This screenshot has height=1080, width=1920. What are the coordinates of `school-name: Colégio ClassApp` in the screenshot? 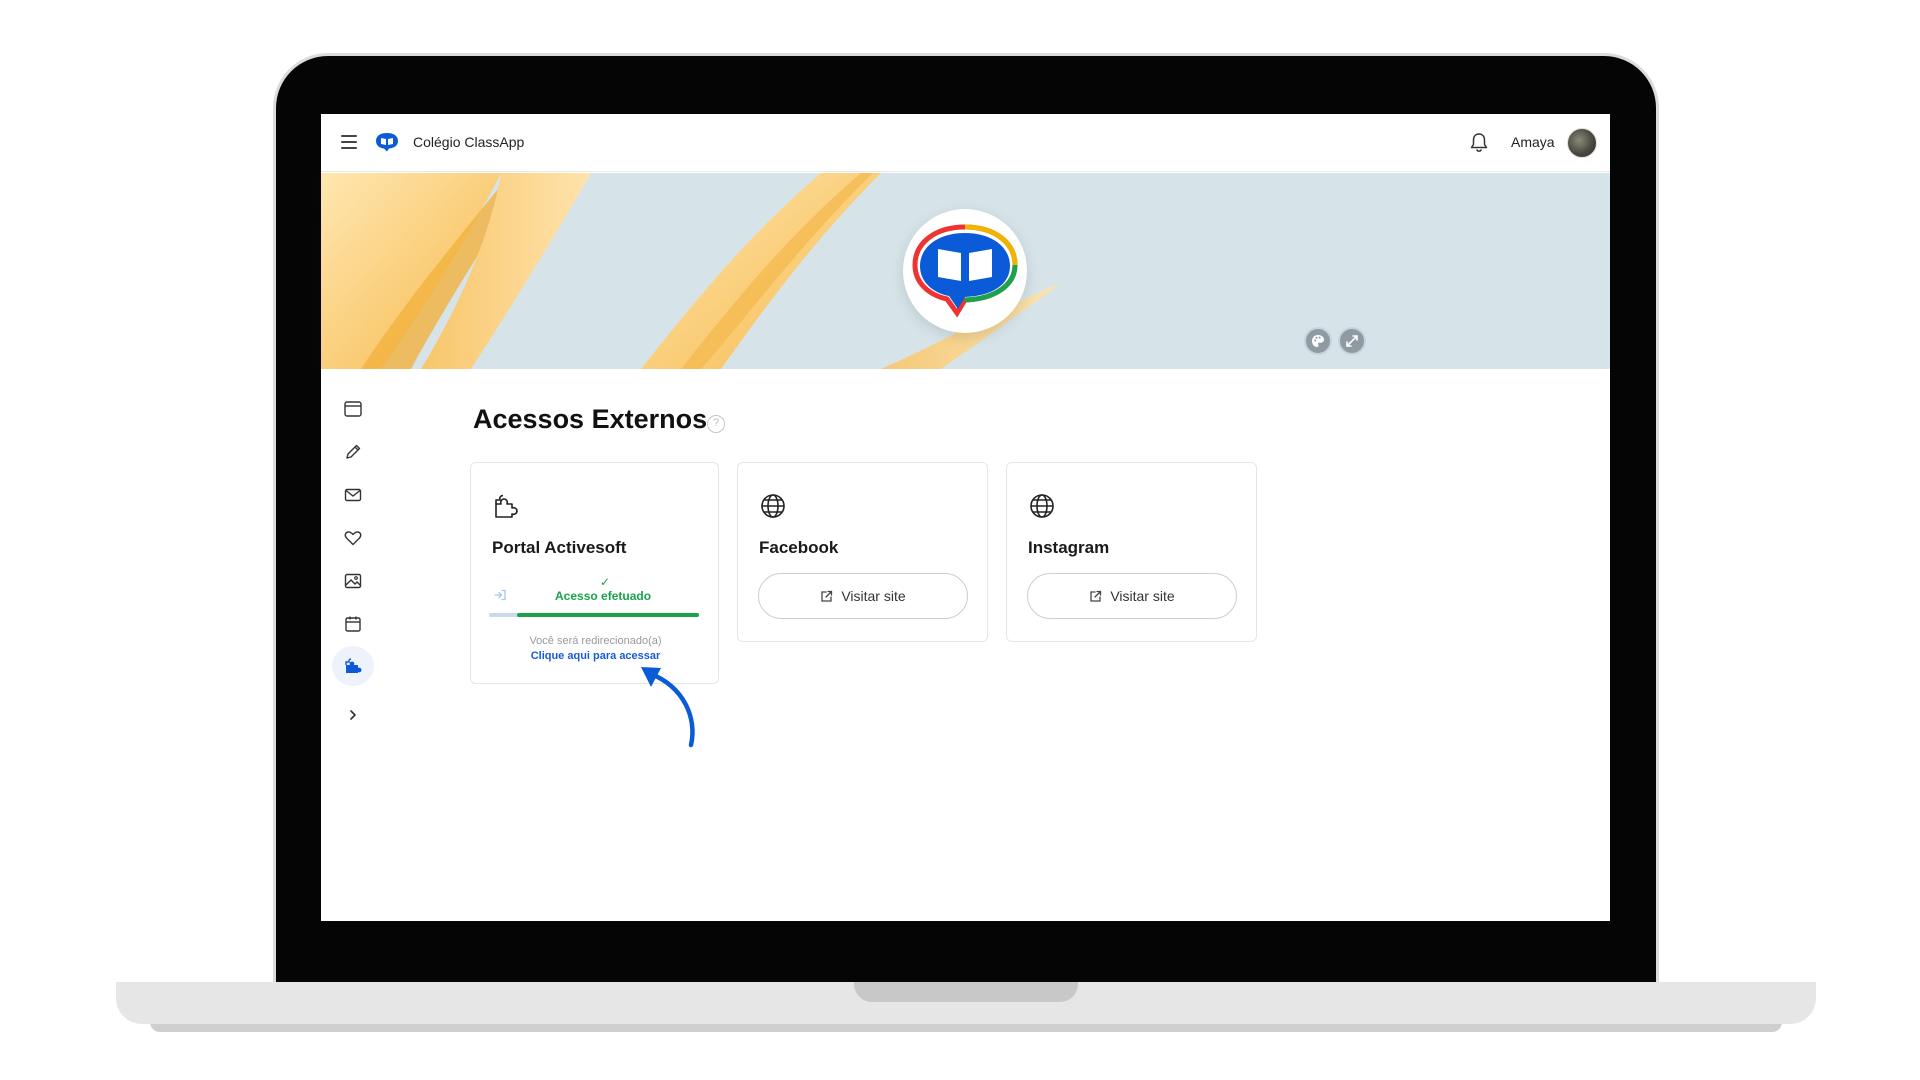 It's located at (468, 142).